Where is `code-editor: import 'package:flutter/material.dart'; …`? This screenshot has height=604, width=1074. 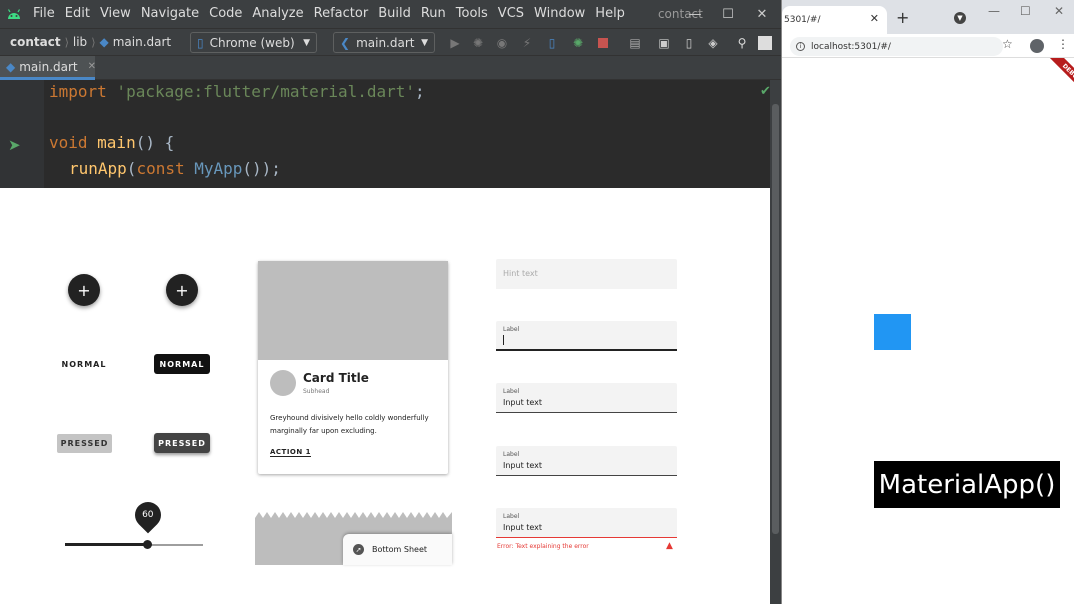 code-editor: import 'package:flutter/material.dart'; … is located at coordinates (390, 134).